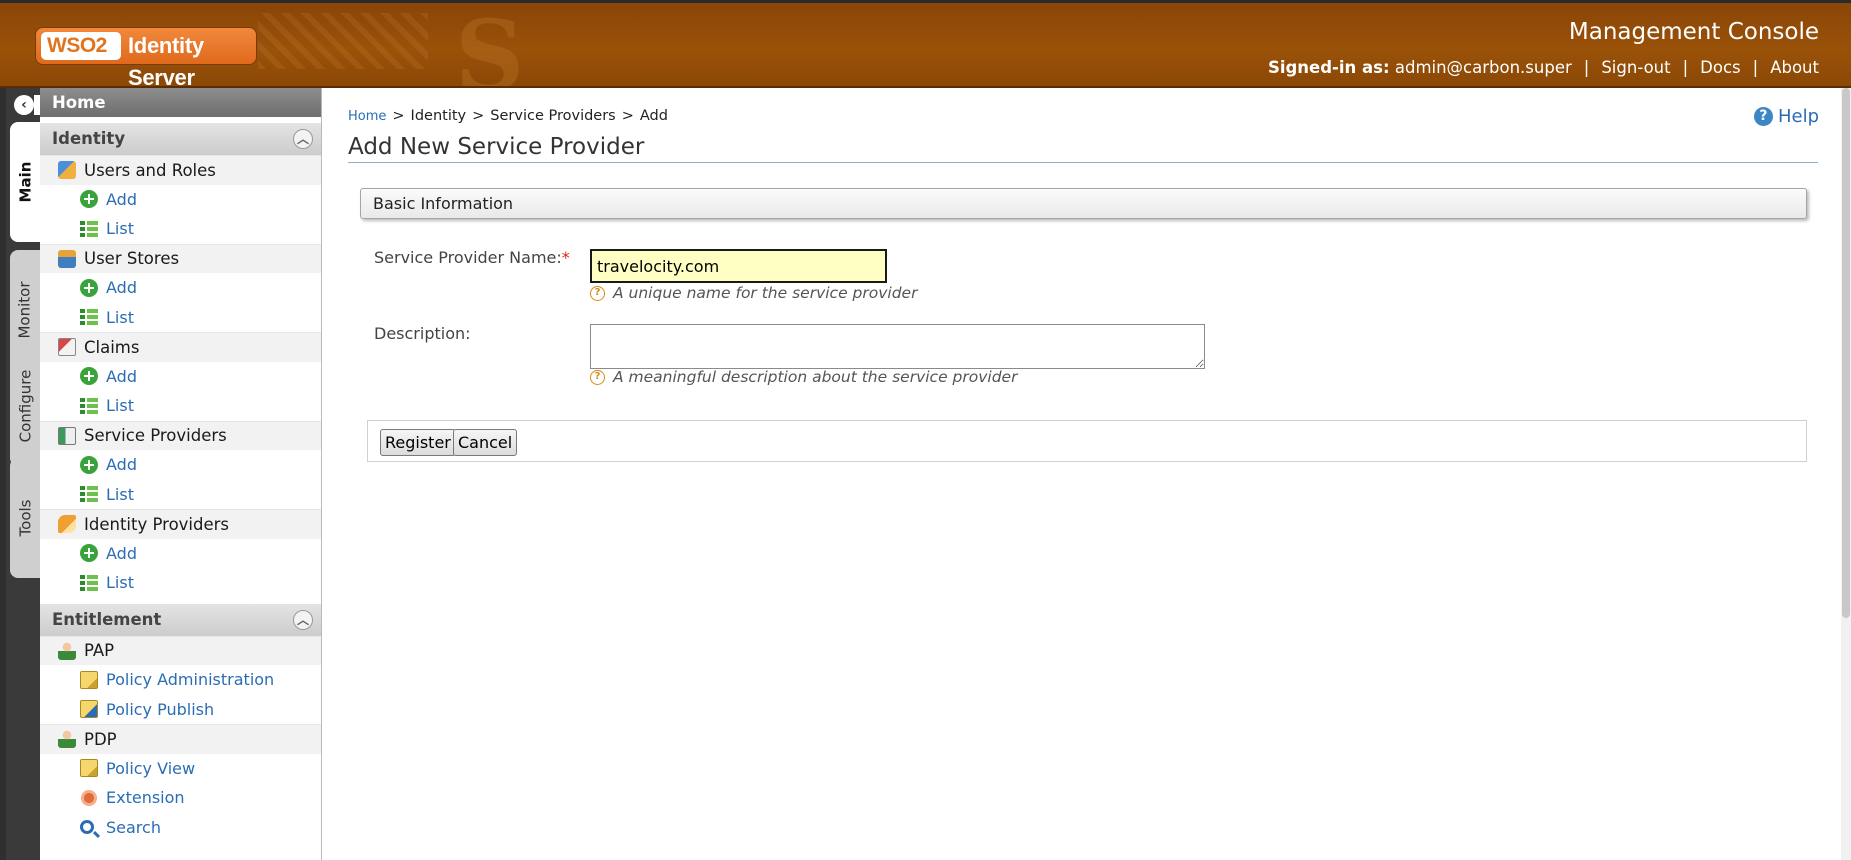 The height and width of the screenshot is (860, 1851). I want to click on sidebar-item-service-providers-add: Add, so click(180, 465).